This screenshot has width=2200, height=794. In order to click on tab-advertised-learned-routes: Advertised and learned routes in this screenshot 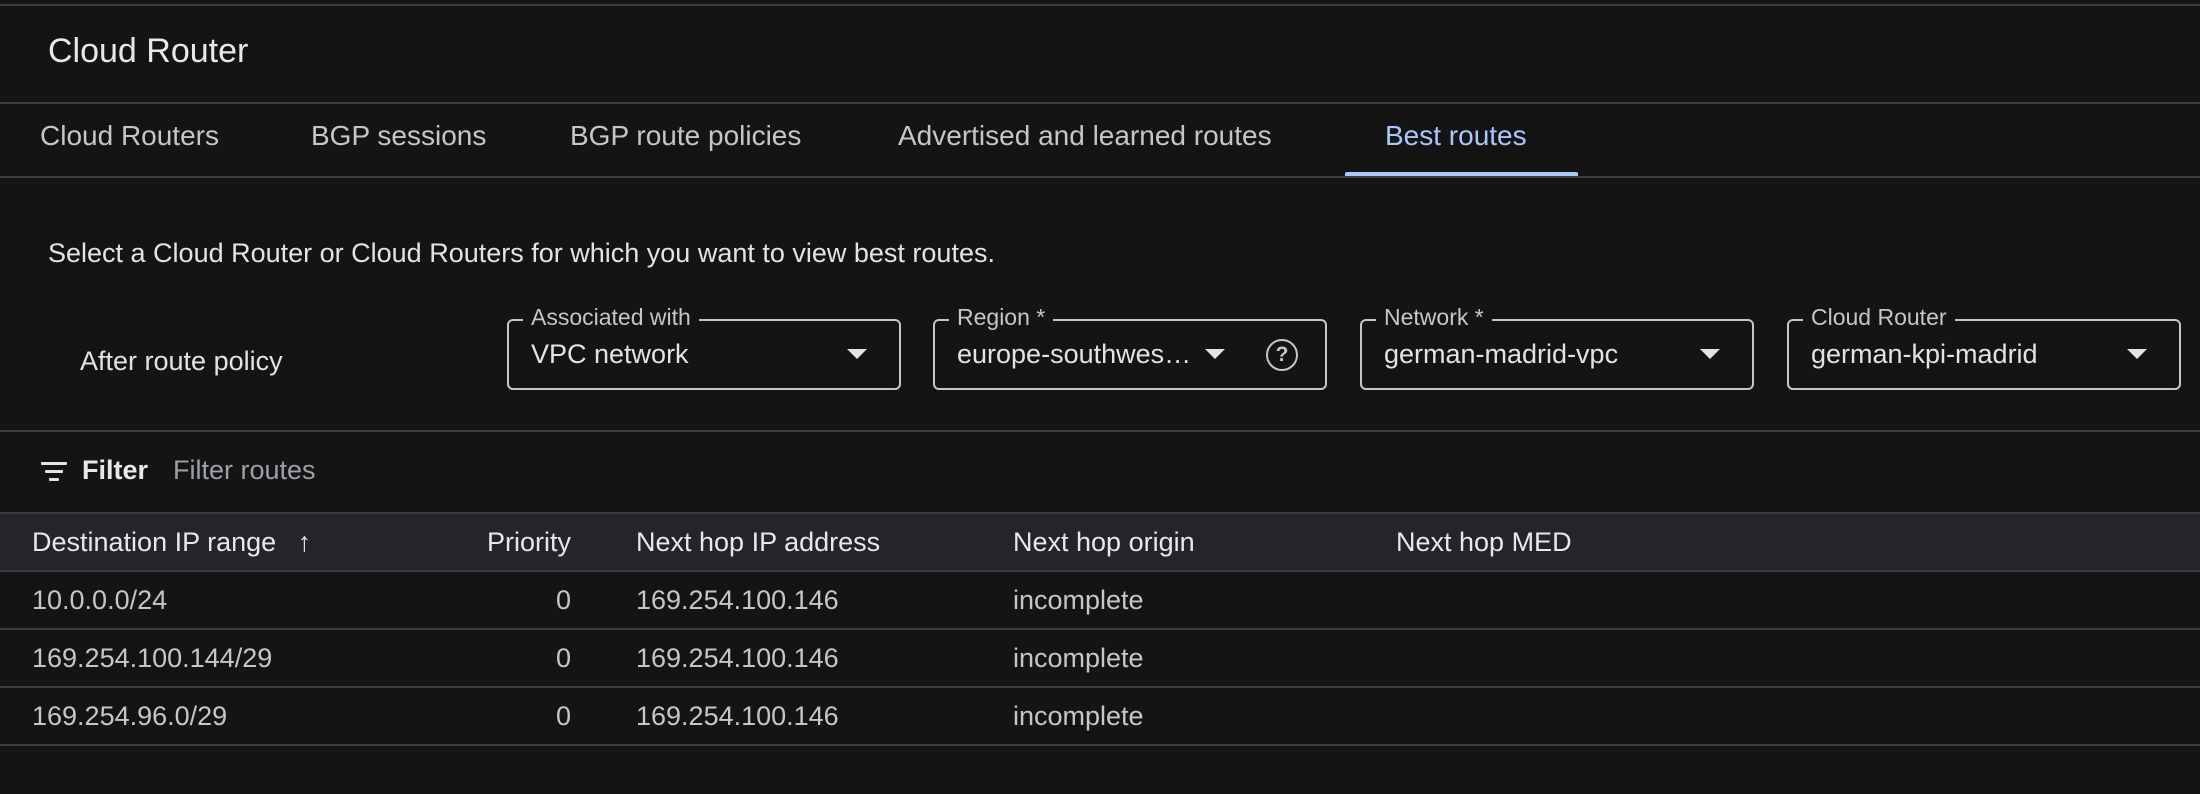, I will do `click(1085, 136)`.